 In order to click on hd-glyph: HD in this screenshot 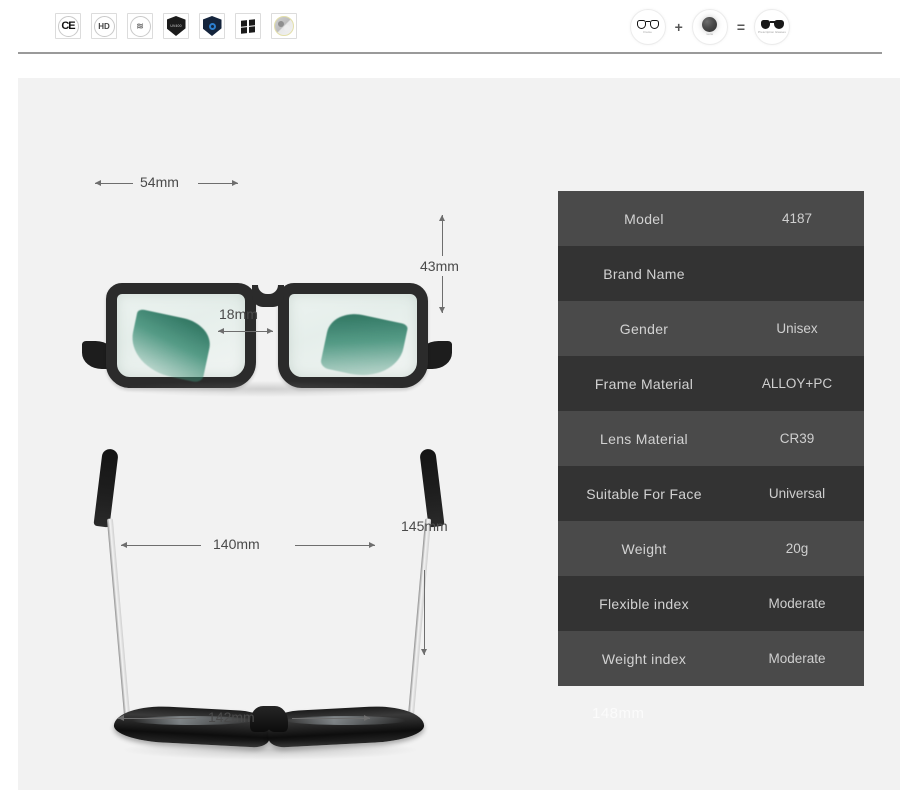, I will do `click(104, 26)`.